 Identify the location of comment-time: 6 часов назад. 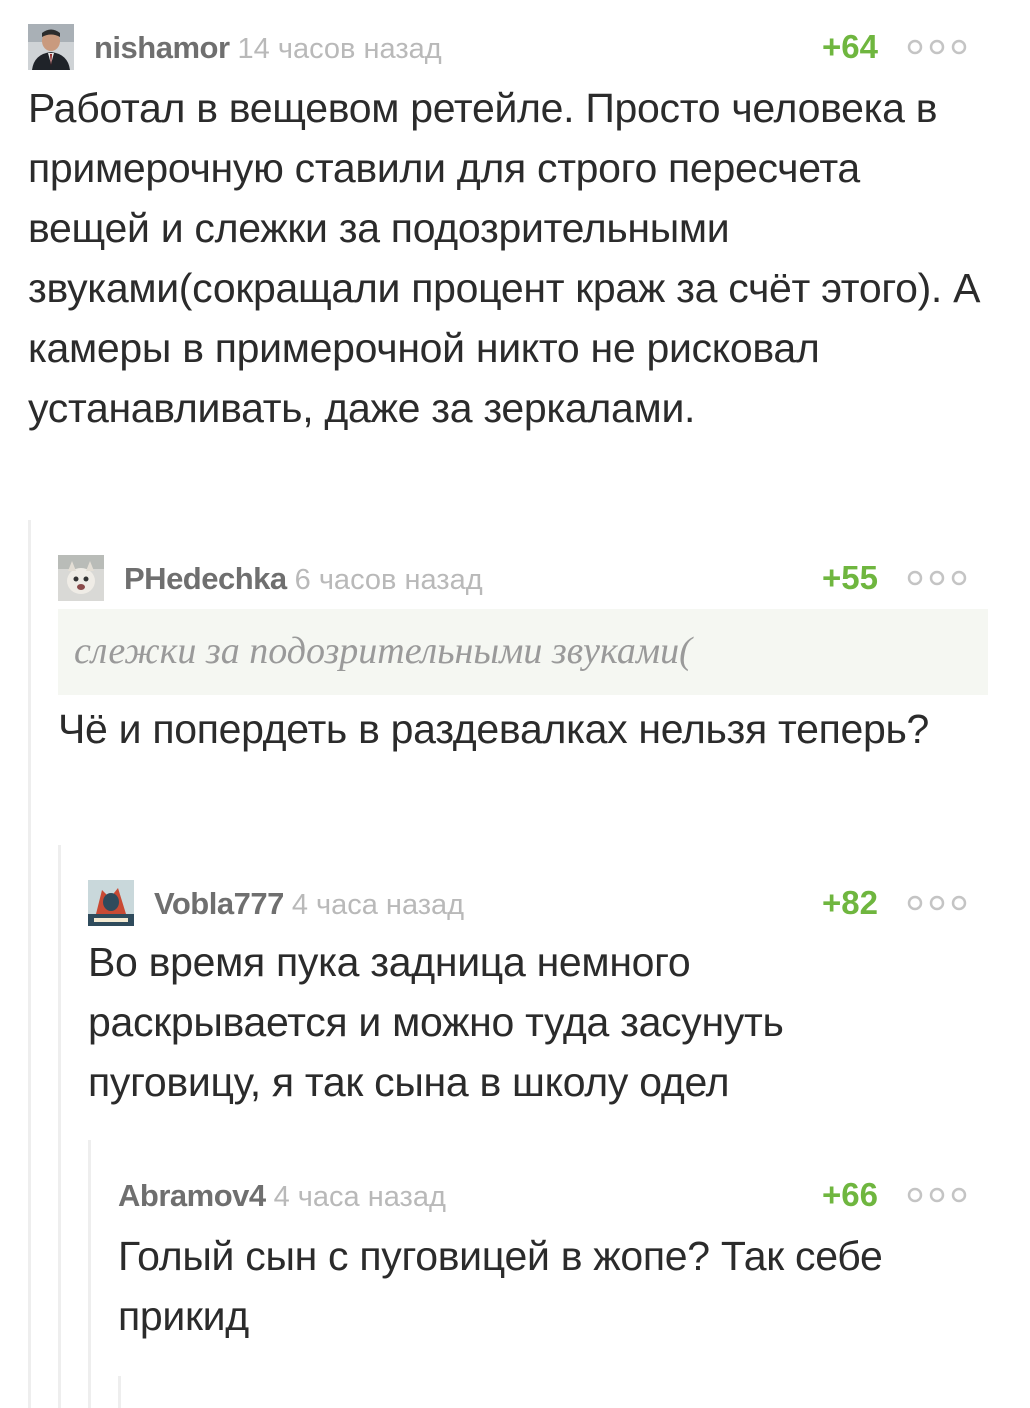
(388, 580).